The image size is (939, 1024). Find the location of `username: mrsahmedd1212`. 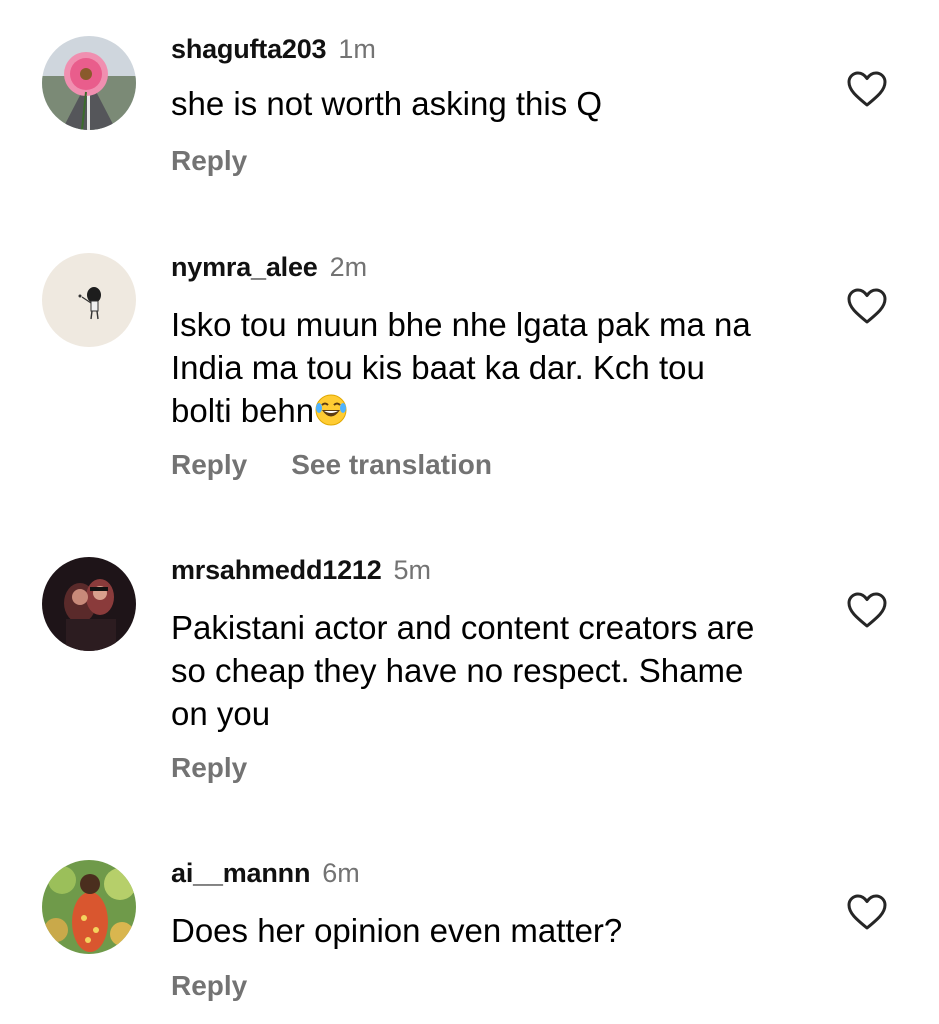

username: mrsahmedd1212 is located at coordinates (276, 570).